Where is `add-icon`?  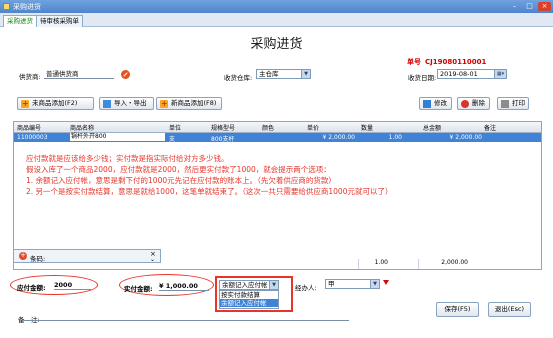
add-icon is located at coordinates (25, 103).